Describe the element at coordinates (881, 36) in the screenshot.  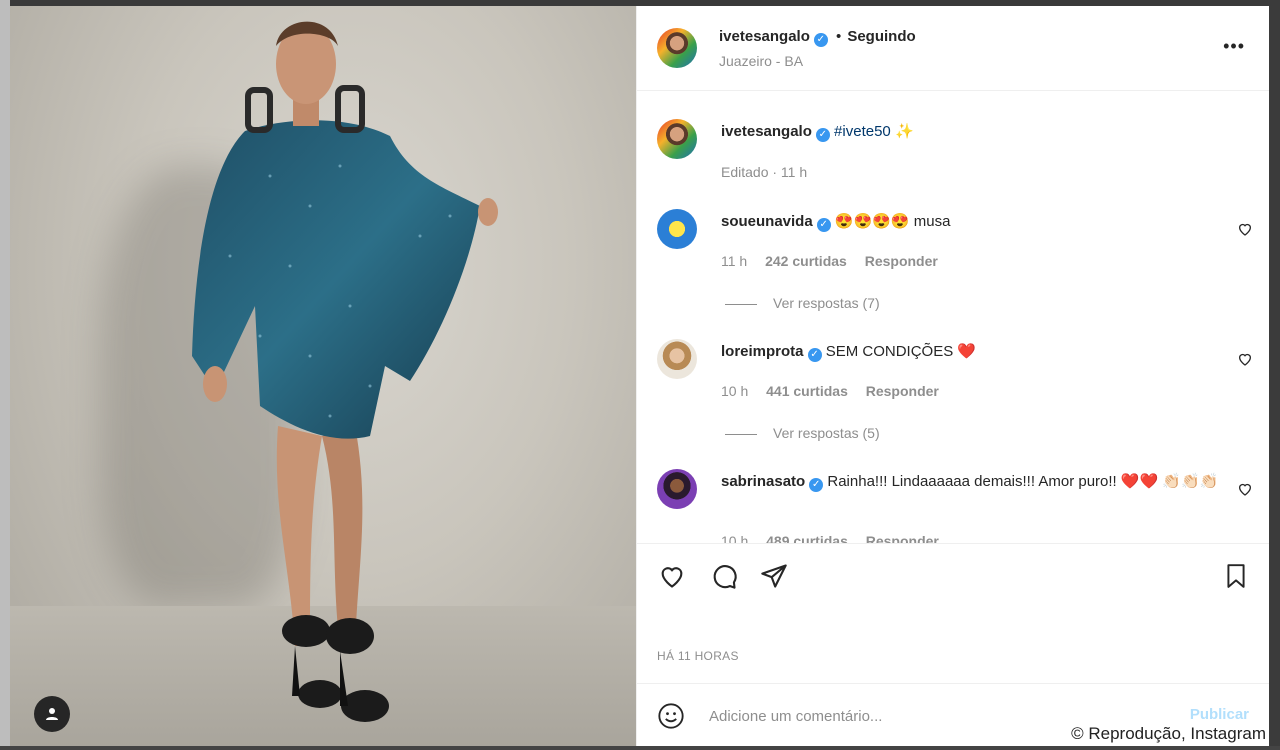
I see `following-button: Seguindo` at that location.